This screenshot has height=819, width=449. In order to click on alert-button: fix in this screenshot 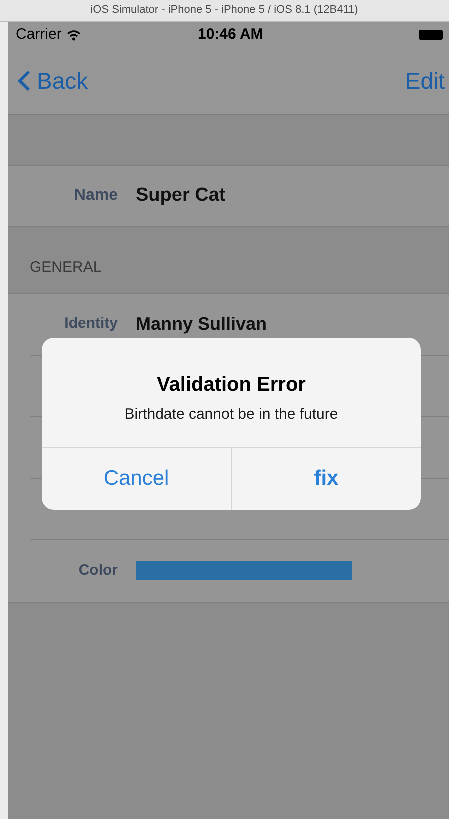, I will do `click(326, 479)`.